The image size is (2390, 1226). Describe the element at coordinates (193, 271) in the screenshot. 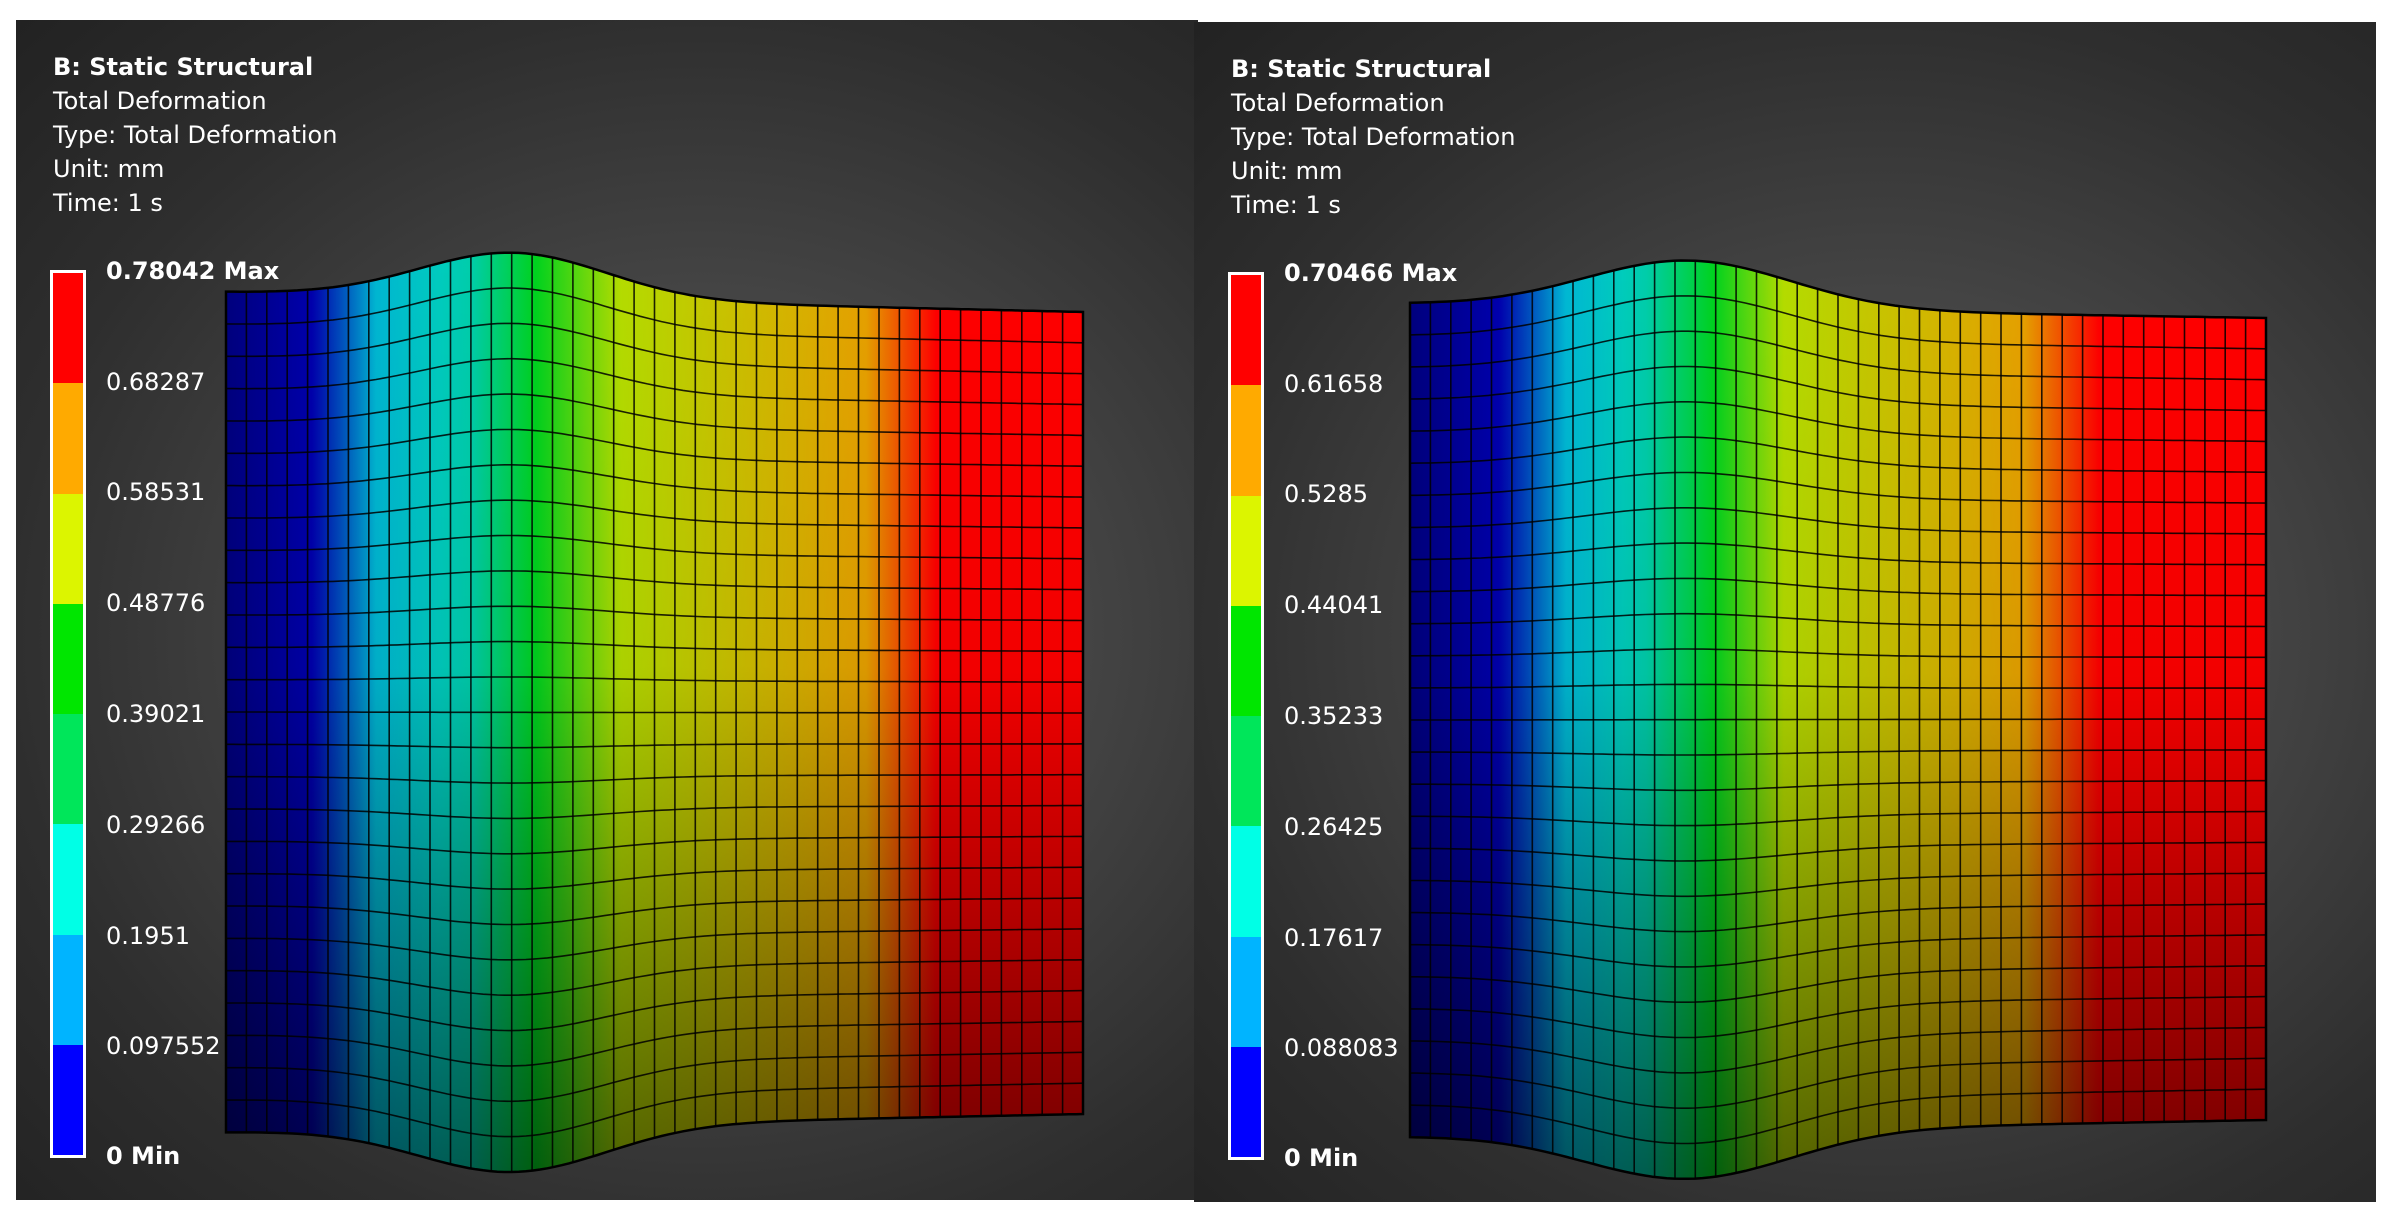

I see `legend-max-label: 0.78042 Max` at that location.